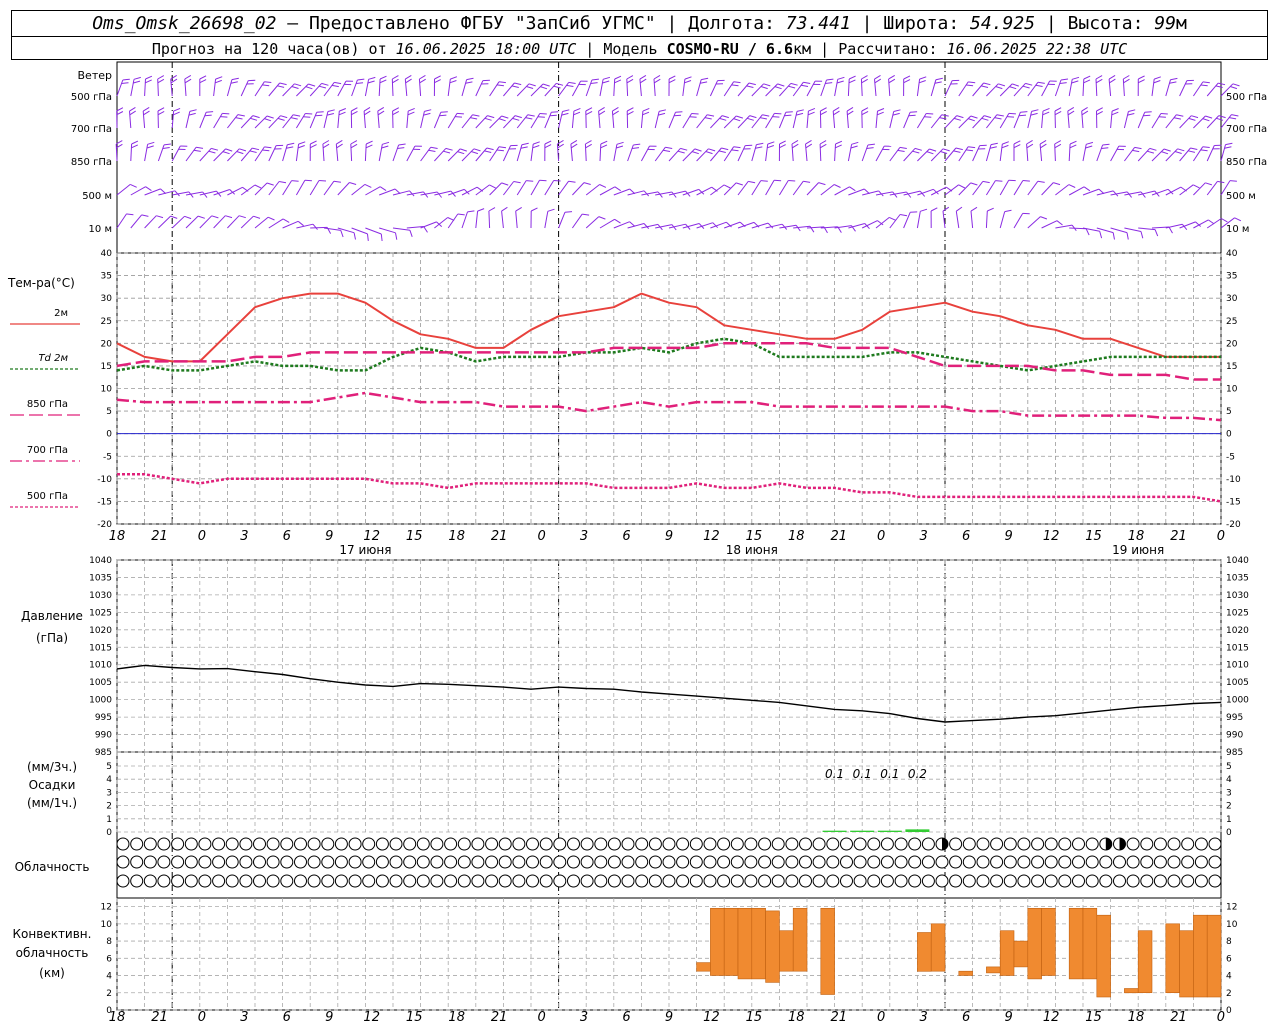 Image resolution: width=1280 pixels, height=1024 pixels. What do you see at coordinates (109, 807) in the screenshot?
I see `precip-tick-left: 2` at bounding box center [109, 807].